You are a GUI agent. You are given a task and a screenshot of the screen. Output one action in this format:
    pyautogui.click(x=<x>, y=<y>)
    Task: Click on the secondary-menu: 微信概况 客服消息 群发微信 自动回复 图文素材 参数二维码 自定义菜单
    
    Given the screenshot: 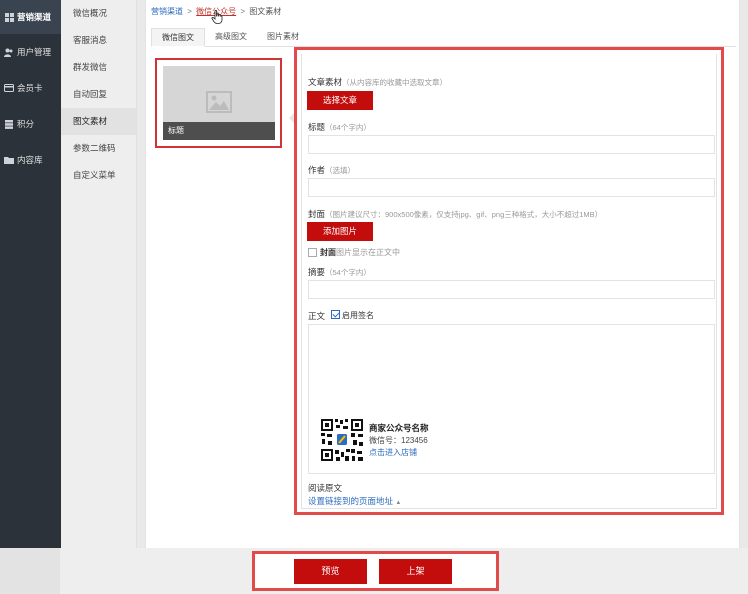 What is the action you would take?
    pyautogui.click(x=99, y=274)
    